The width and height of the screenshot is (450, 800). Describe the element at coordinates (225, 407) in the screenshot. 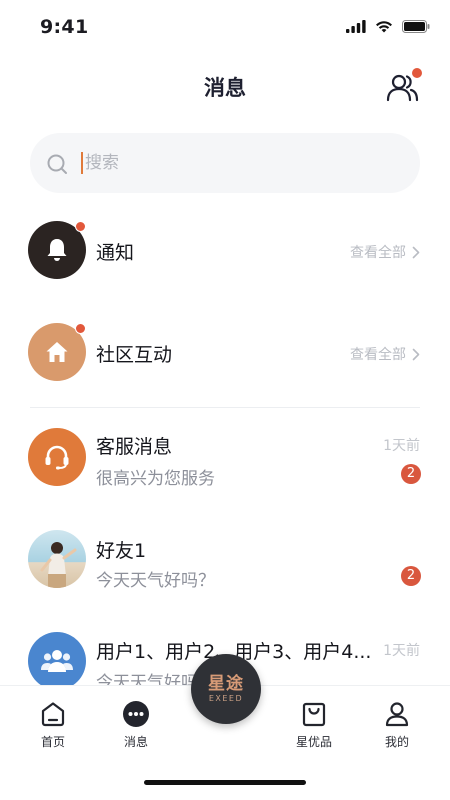

I see `divider` at that location.